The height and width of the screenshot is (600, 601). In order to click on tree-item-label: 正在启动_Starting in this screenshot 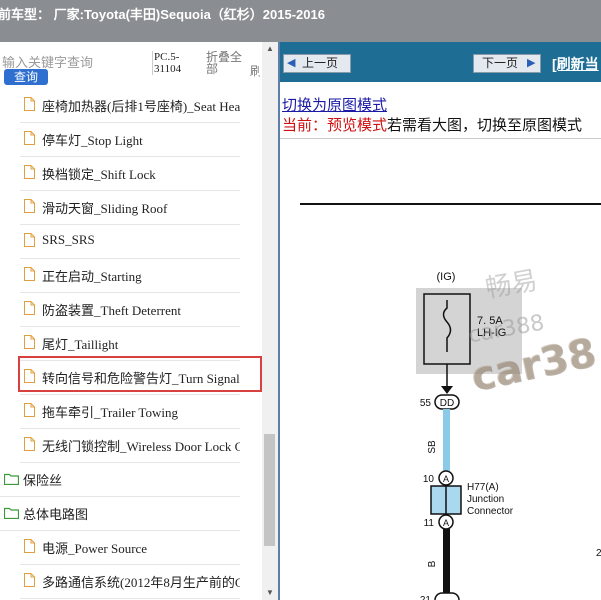, I will do `click(92, 276)`.